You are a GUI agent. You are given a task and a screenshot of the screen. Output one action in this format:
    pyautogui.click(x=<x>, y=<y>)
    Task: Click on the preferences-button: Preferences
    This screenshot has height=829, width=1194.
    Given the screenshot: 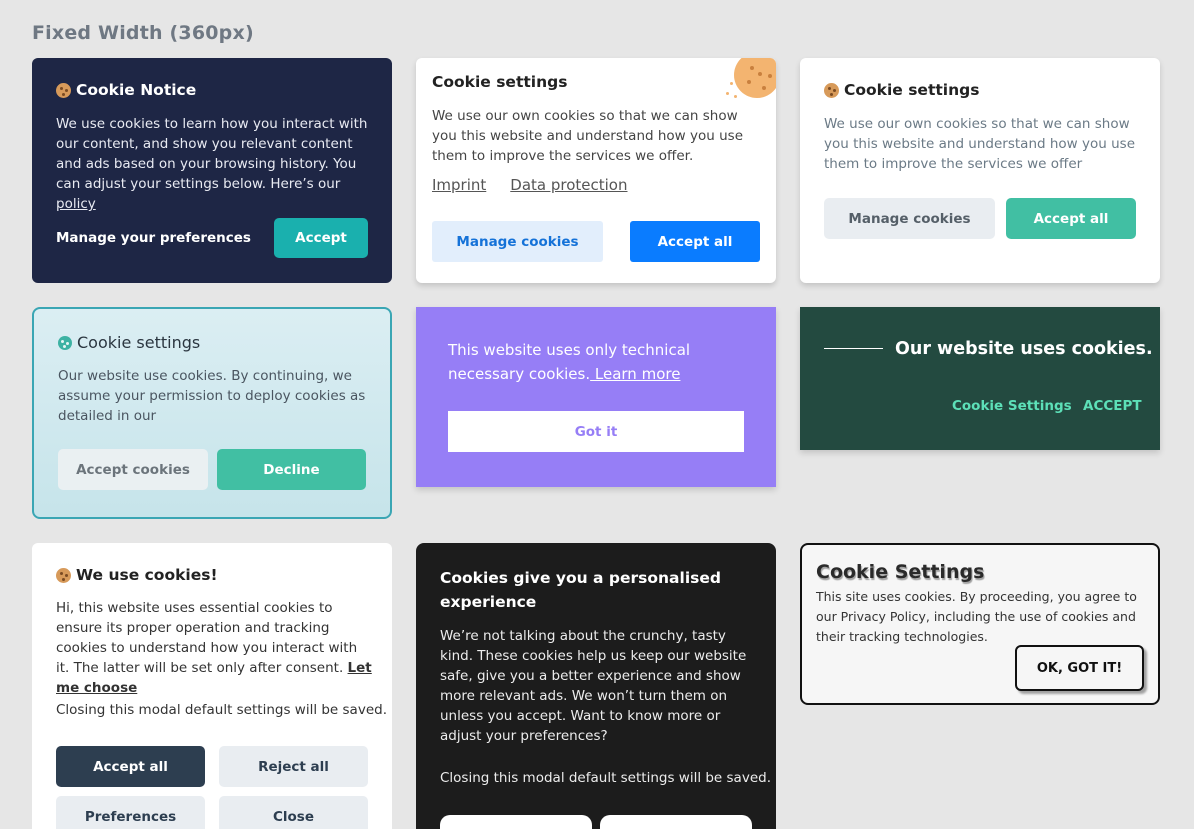 What is the action you would take?
    pyautogui.click(x=130, y=812)
    